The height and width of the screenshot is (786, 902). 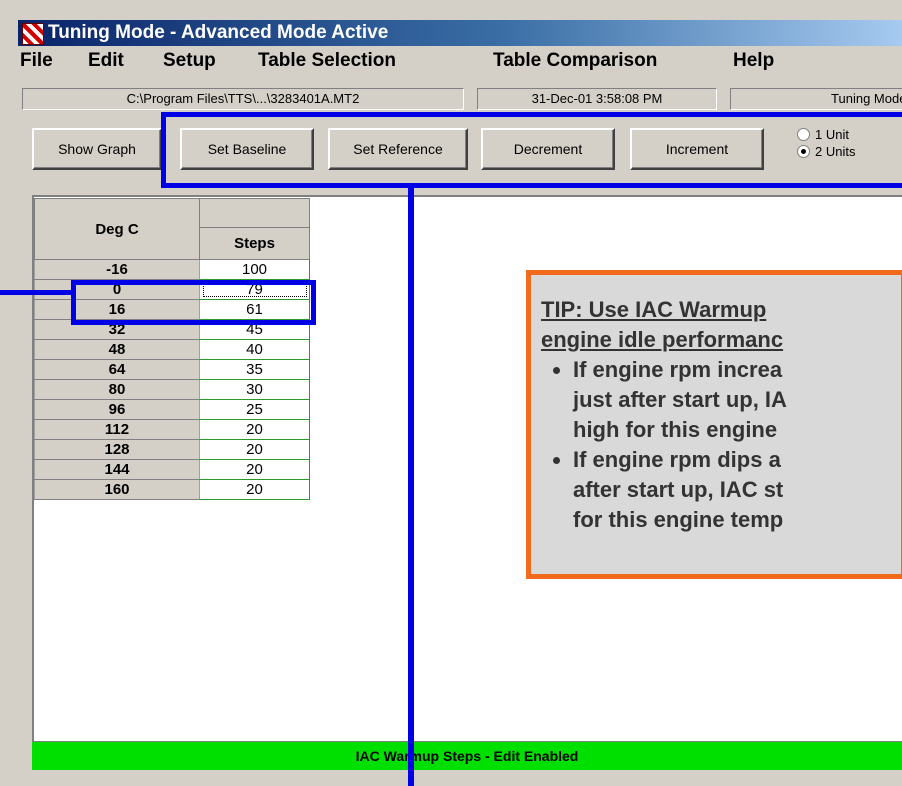 What do you see at coordinates (189, 61) in the screenshot?
I see `menu-setup: Setup` at bounding box center [189, 61].